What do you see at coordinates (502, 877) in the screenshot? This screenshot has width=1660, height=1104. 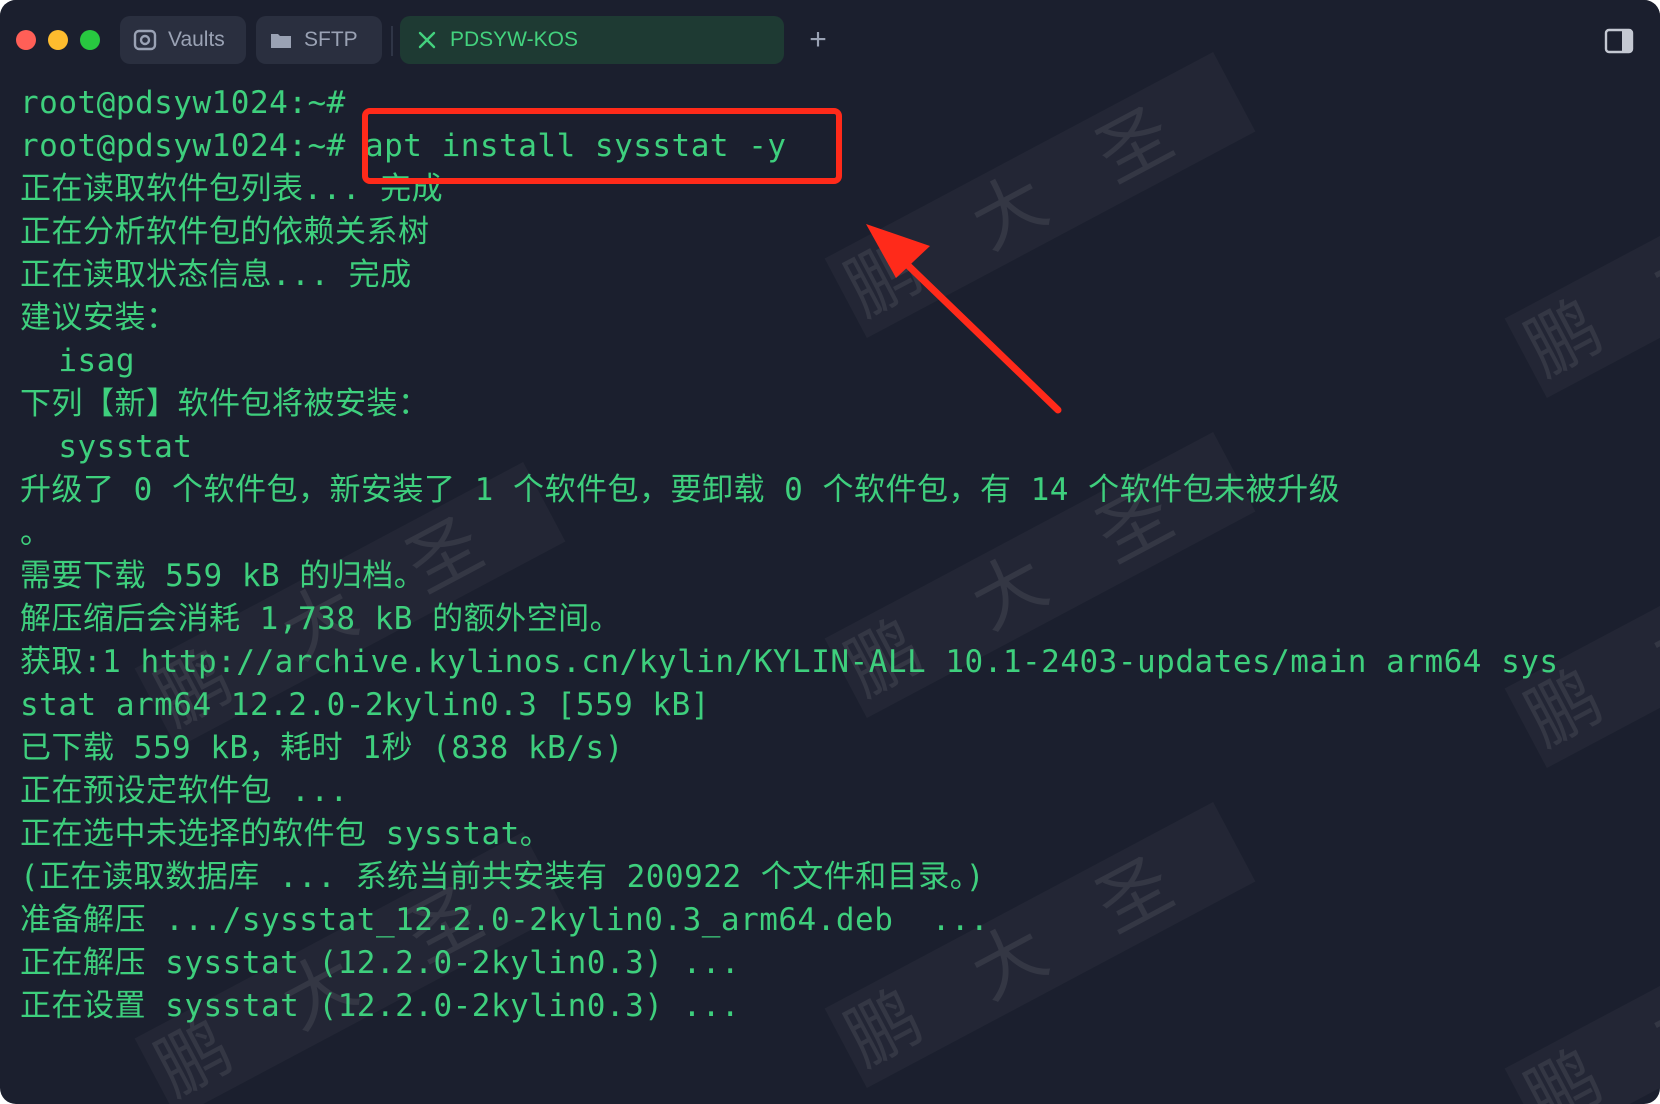 I see `terminal-line: (正在读取数据库 ... 系统当前共安装有 200922 个文件和目录。)` at bounding box center [502, 877].